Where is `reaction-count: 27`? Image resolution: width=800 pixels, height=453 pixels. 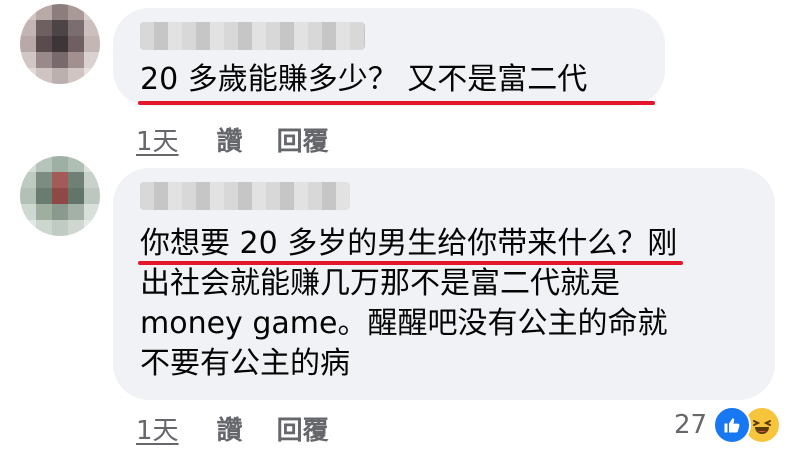 reaction-count: 27 is located at coordinates (691, 425).